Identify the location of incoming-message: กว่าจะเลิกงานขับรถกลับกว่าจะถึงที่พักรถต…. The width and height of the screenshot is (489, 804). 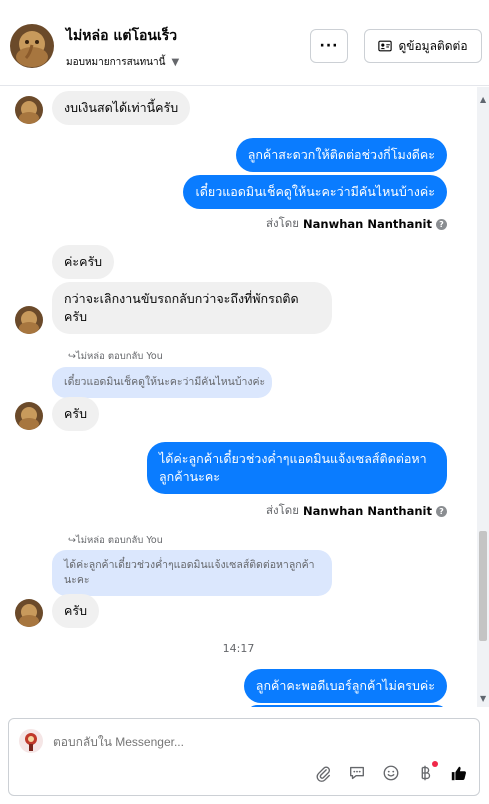
(192, 308).